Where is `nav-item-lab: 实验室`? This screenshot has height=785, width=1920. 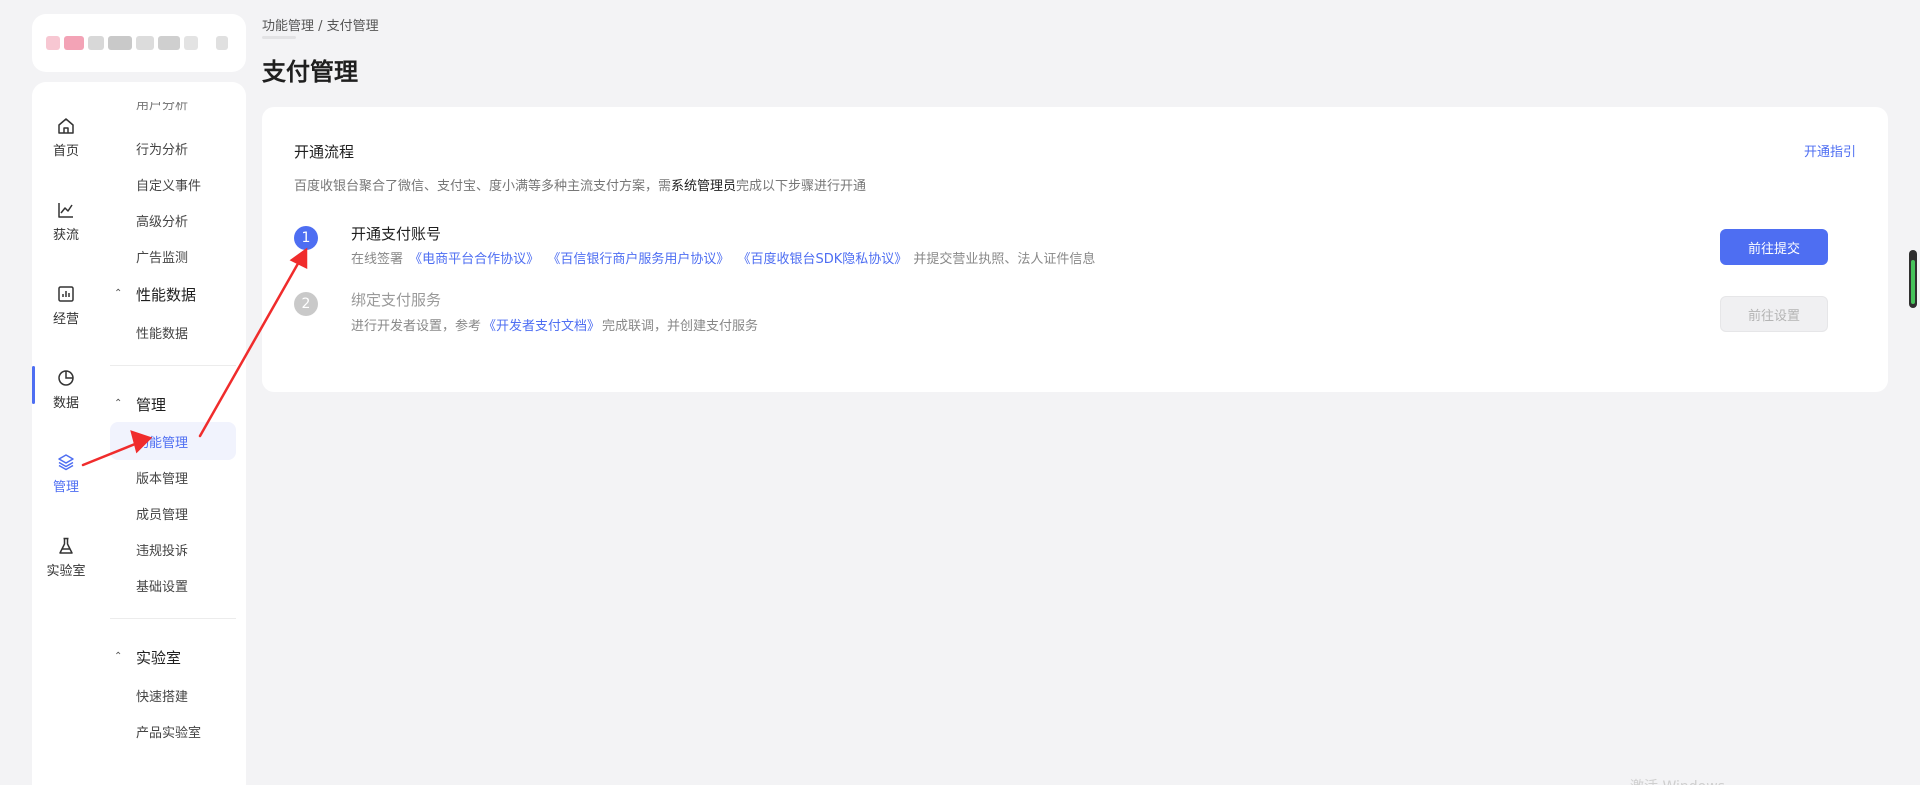
nav-item-lab: 实验室 is located at coordinates (66, 562).